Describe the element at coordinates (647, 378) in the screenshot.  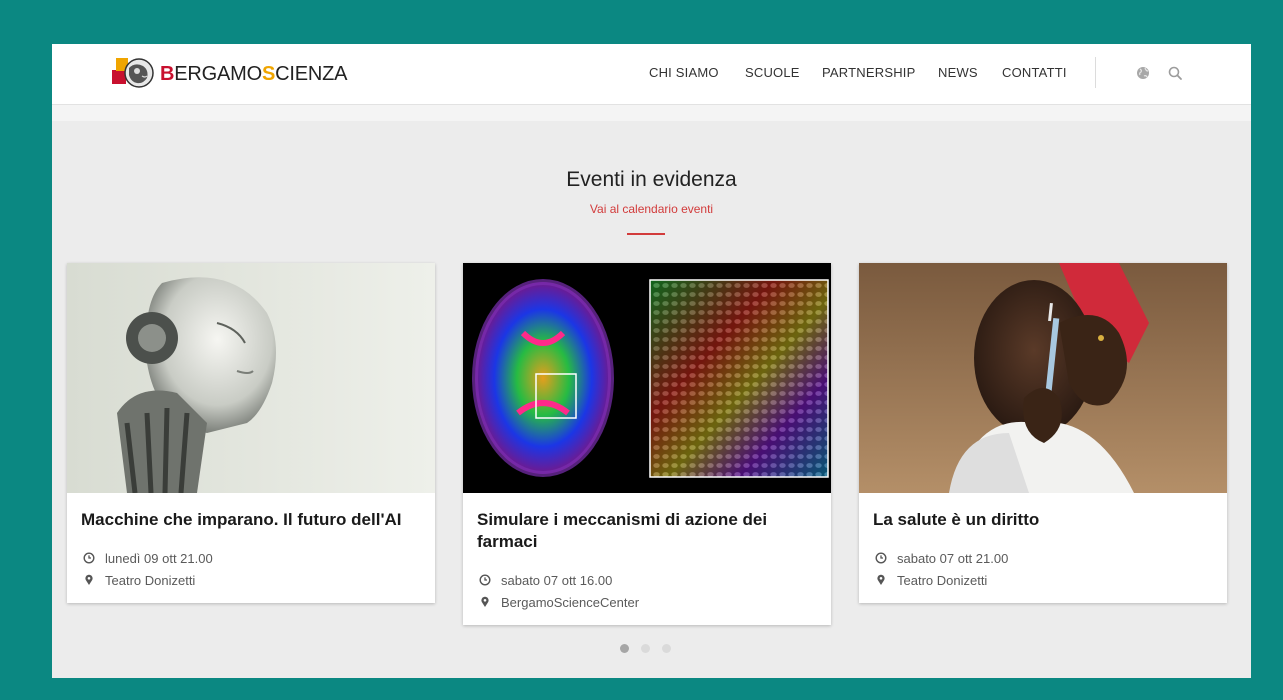
I see `event-image-brain-scan` at that location.